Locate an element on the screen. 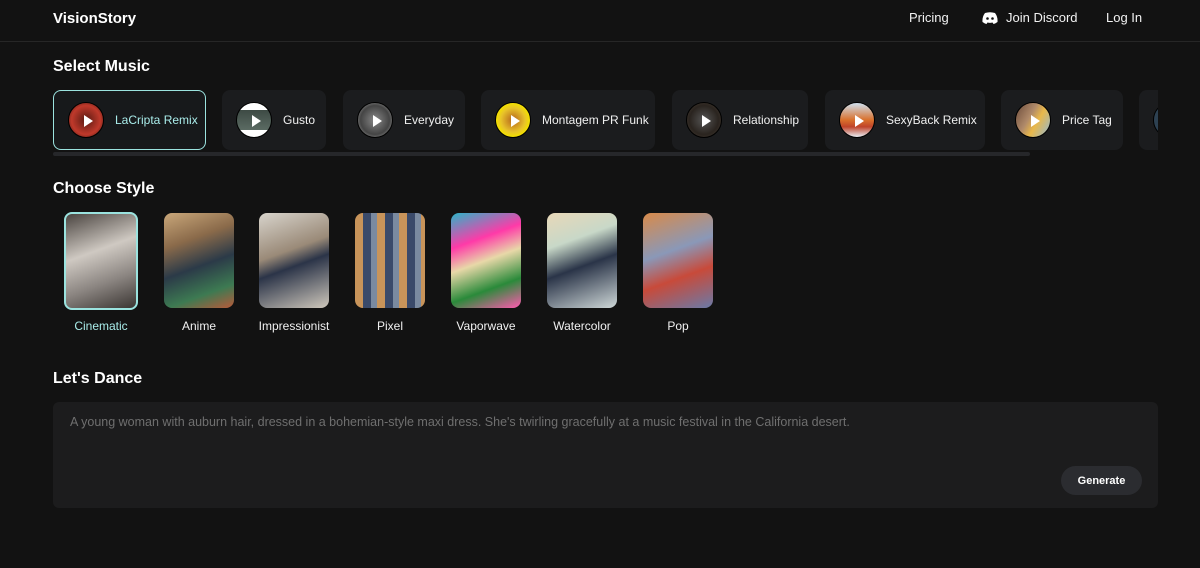 This screenshot has width=1200, height=568. album-art is located at coordinates (1155, 120).